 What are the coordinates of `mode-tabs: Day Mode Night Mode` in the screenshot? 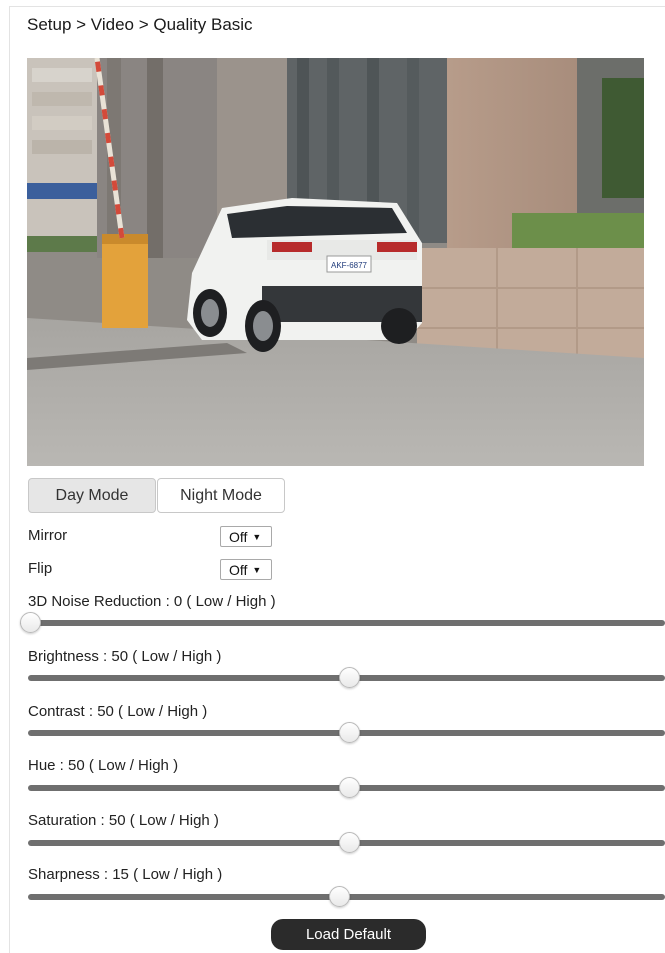 It's located at (156, 495).